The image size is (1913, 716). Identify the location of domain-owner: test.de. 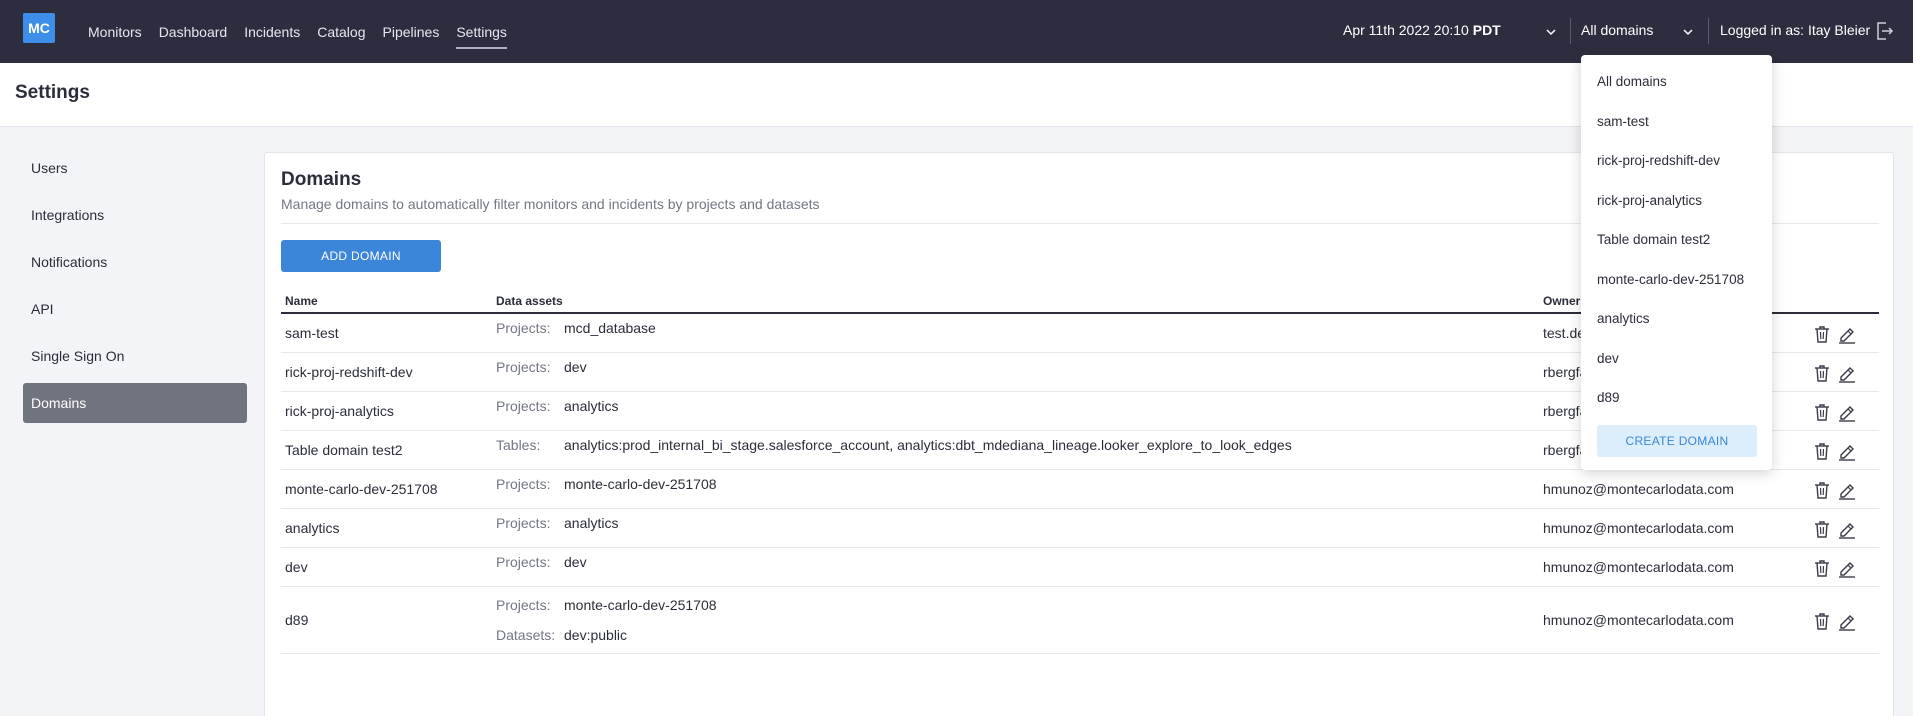
(1564, 332).